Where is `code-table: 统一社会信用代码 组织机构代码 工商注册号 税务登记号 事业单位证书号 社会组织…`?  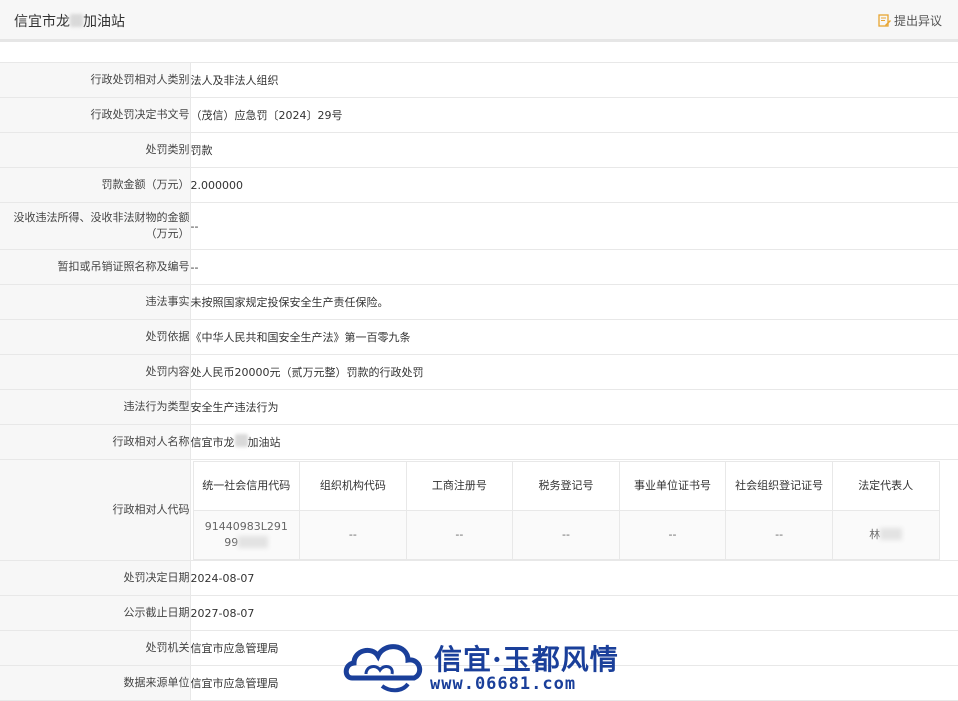
code-table: 统一社会信用代码 组织机构代码 工商注册号 税务登记号 事业单位证书号 社会组织… is located at coordinates (566, 510).